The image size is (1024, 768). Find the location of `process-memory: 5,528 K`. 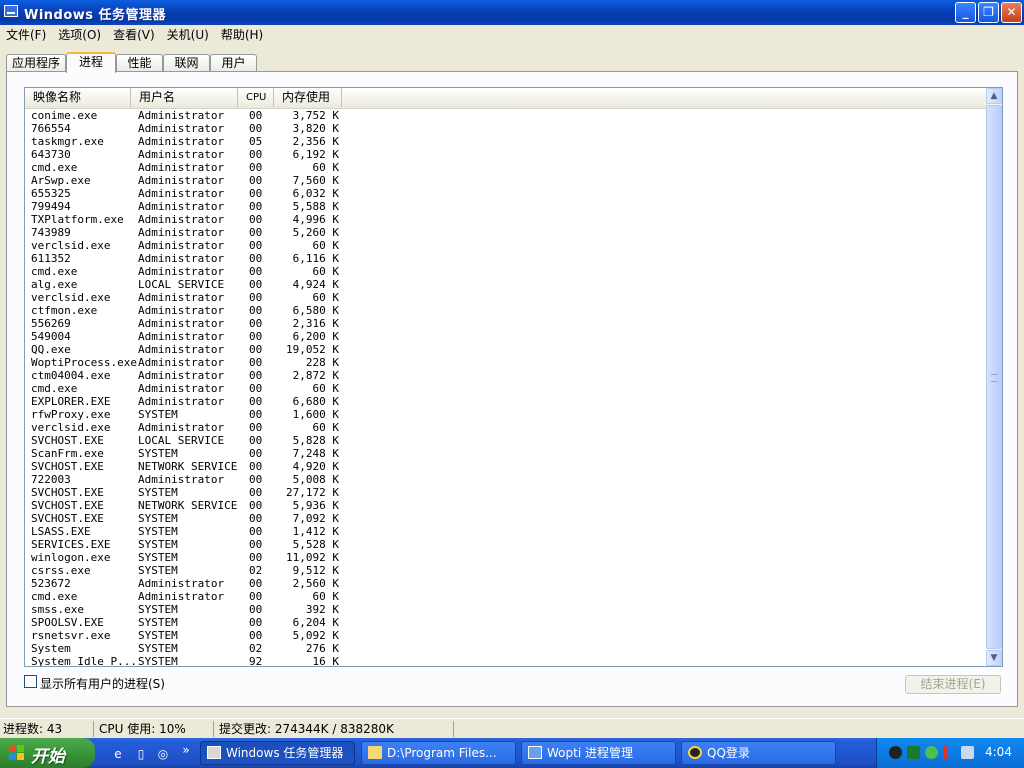

process-memory: 5,528 K is located at coordinates (315, 544).